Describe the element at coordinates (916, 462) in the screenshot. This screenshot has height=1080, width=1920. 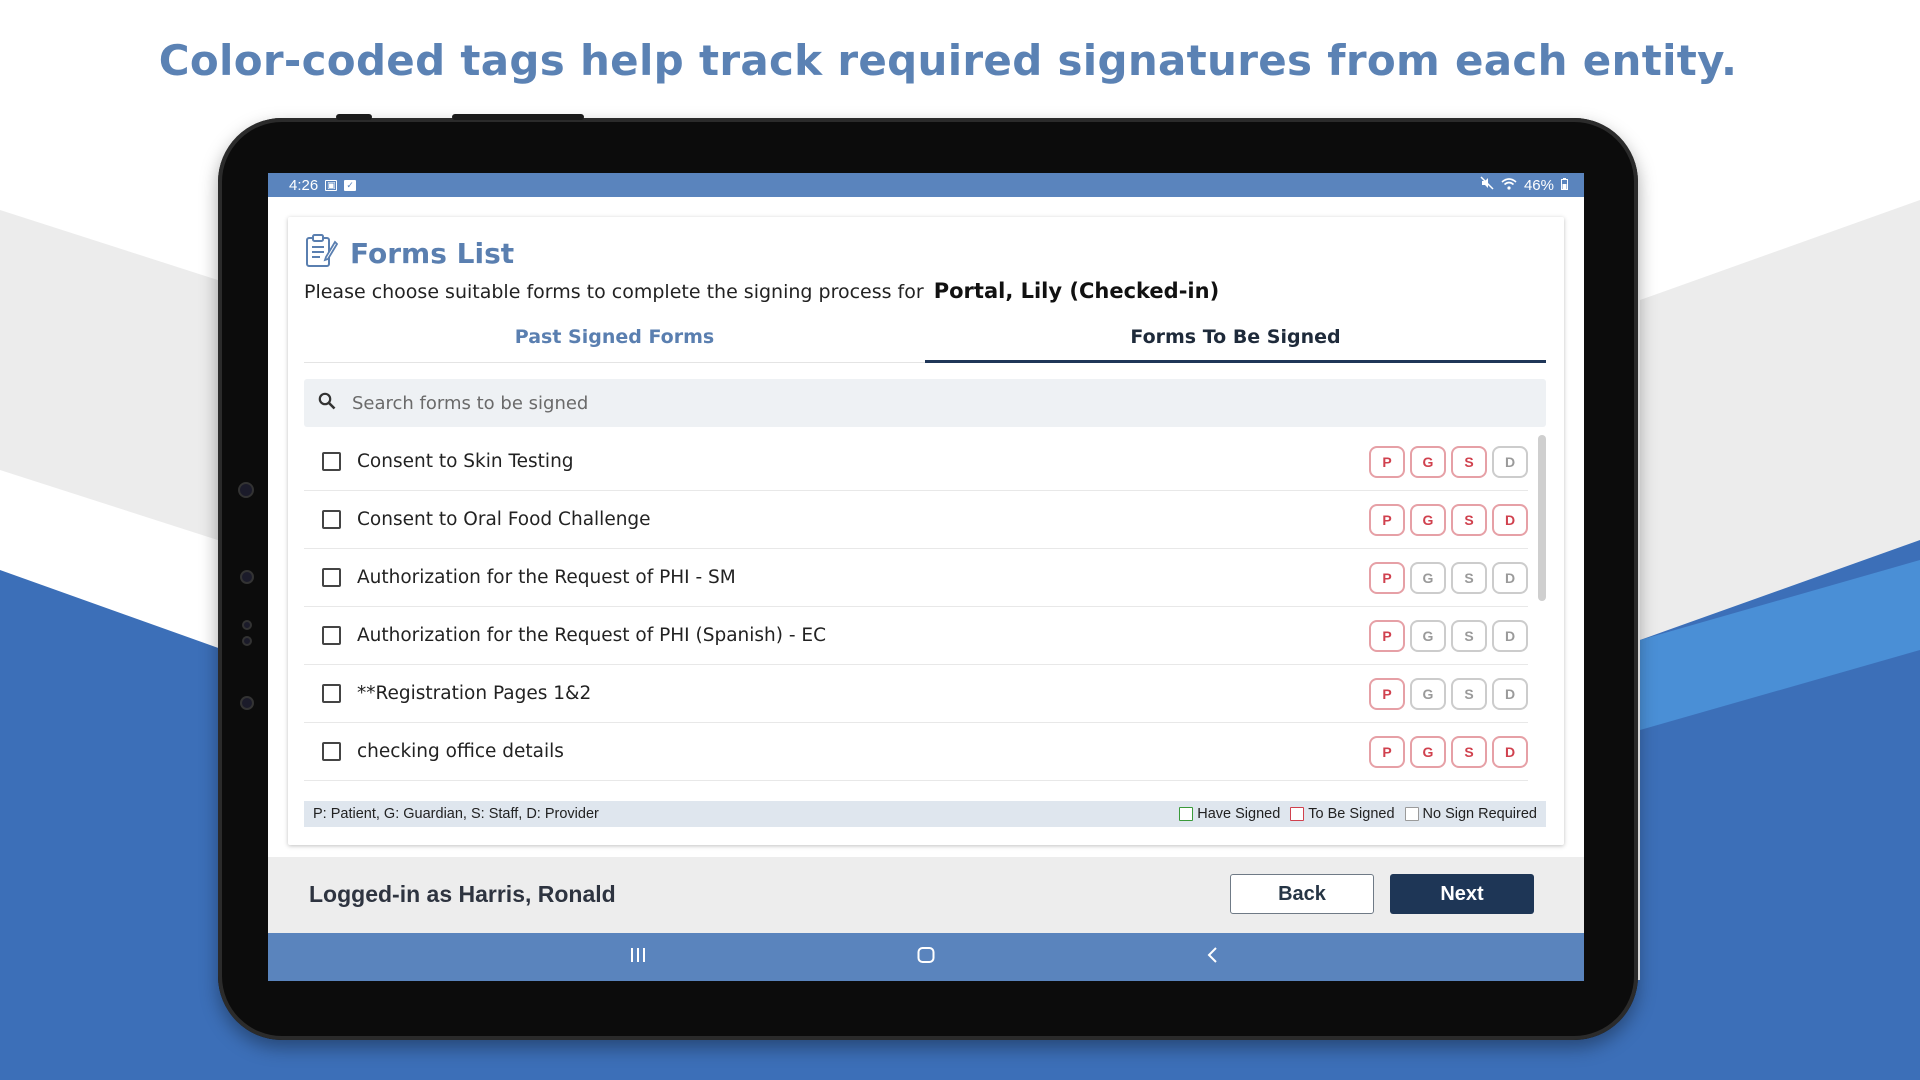
I see `list-item: Consent to Skin Testing P G S D` at that location.